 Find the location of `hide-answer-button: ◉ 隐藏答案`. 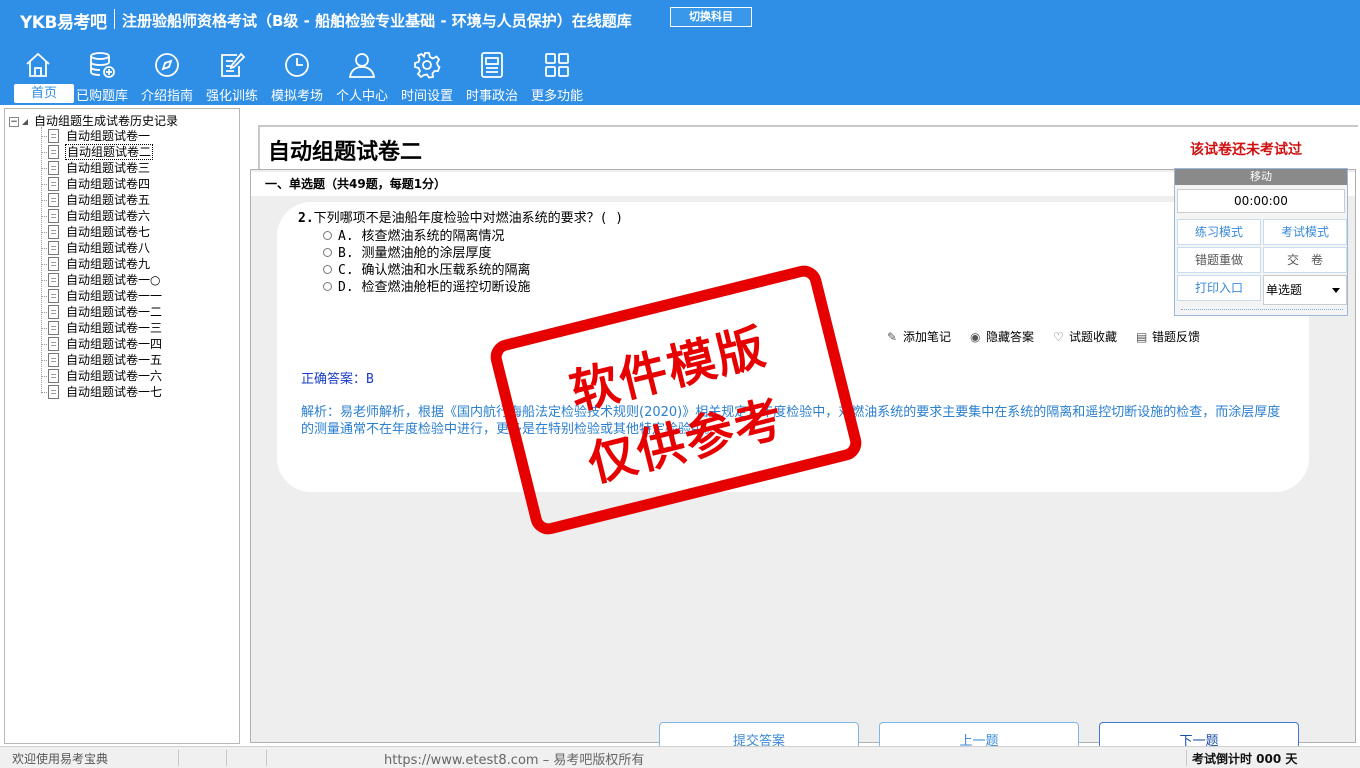

hide-answer-button: ◉ 隐藏答案 is located at coordinates (1002, 336).